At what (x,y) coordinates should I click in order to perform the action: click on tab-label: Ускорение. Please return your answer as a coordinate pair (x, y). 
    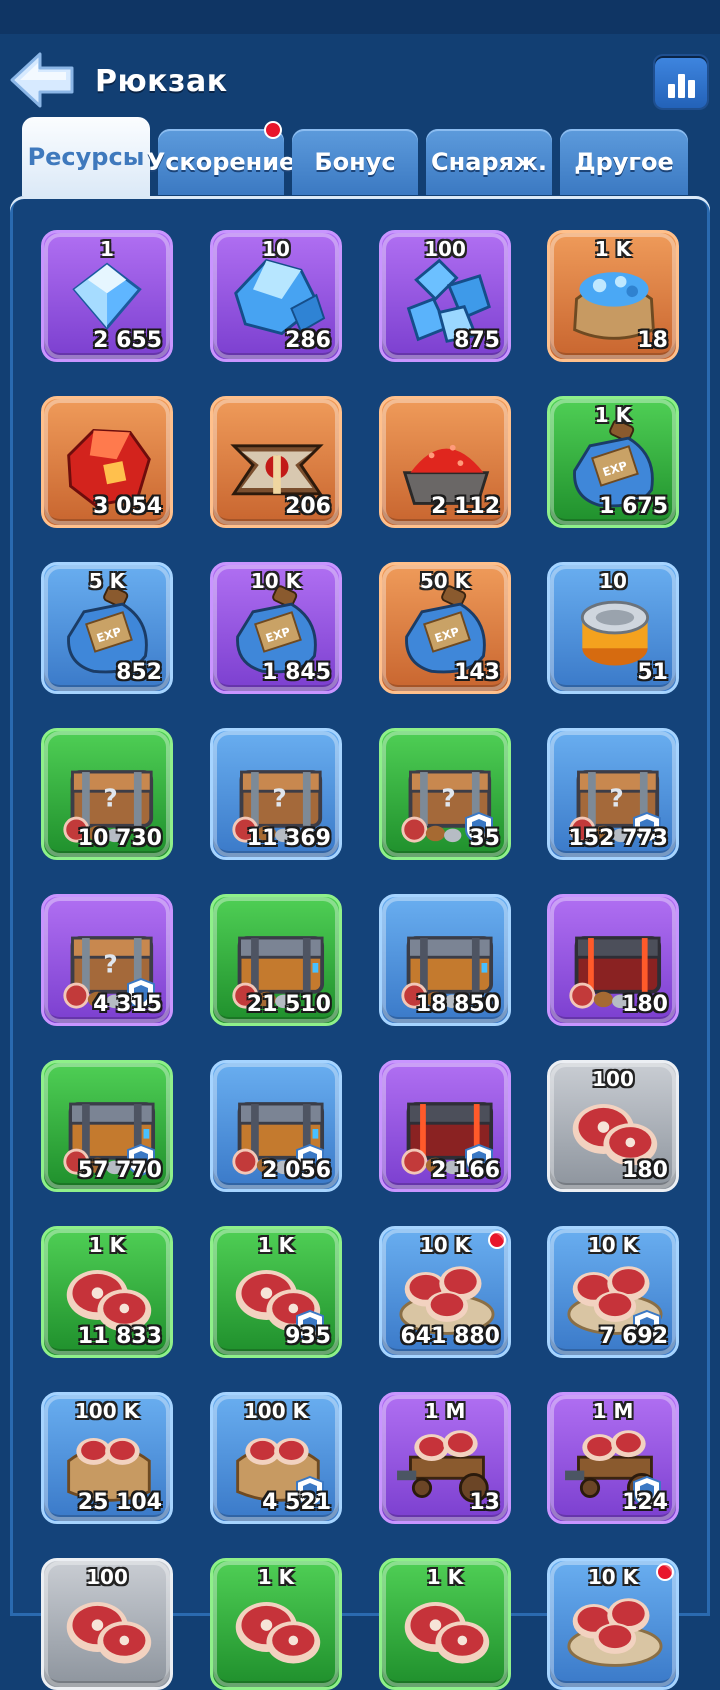
    Looking at the image, I should click on (221, 162).